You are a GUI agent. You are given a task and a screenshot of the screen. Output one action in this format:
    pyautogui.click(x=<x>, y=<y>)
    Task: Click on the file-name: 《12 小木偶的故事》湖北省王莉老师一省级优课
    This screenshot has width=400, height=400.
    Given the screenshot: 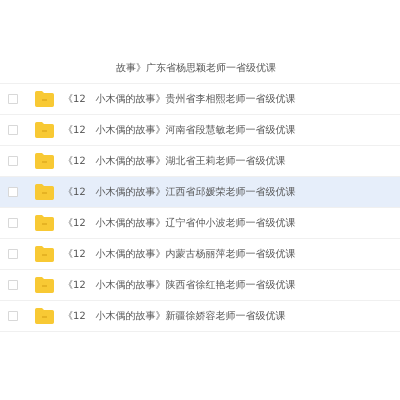 What is the action you would take?
    pyautogui.click(x=174, y=161)
    